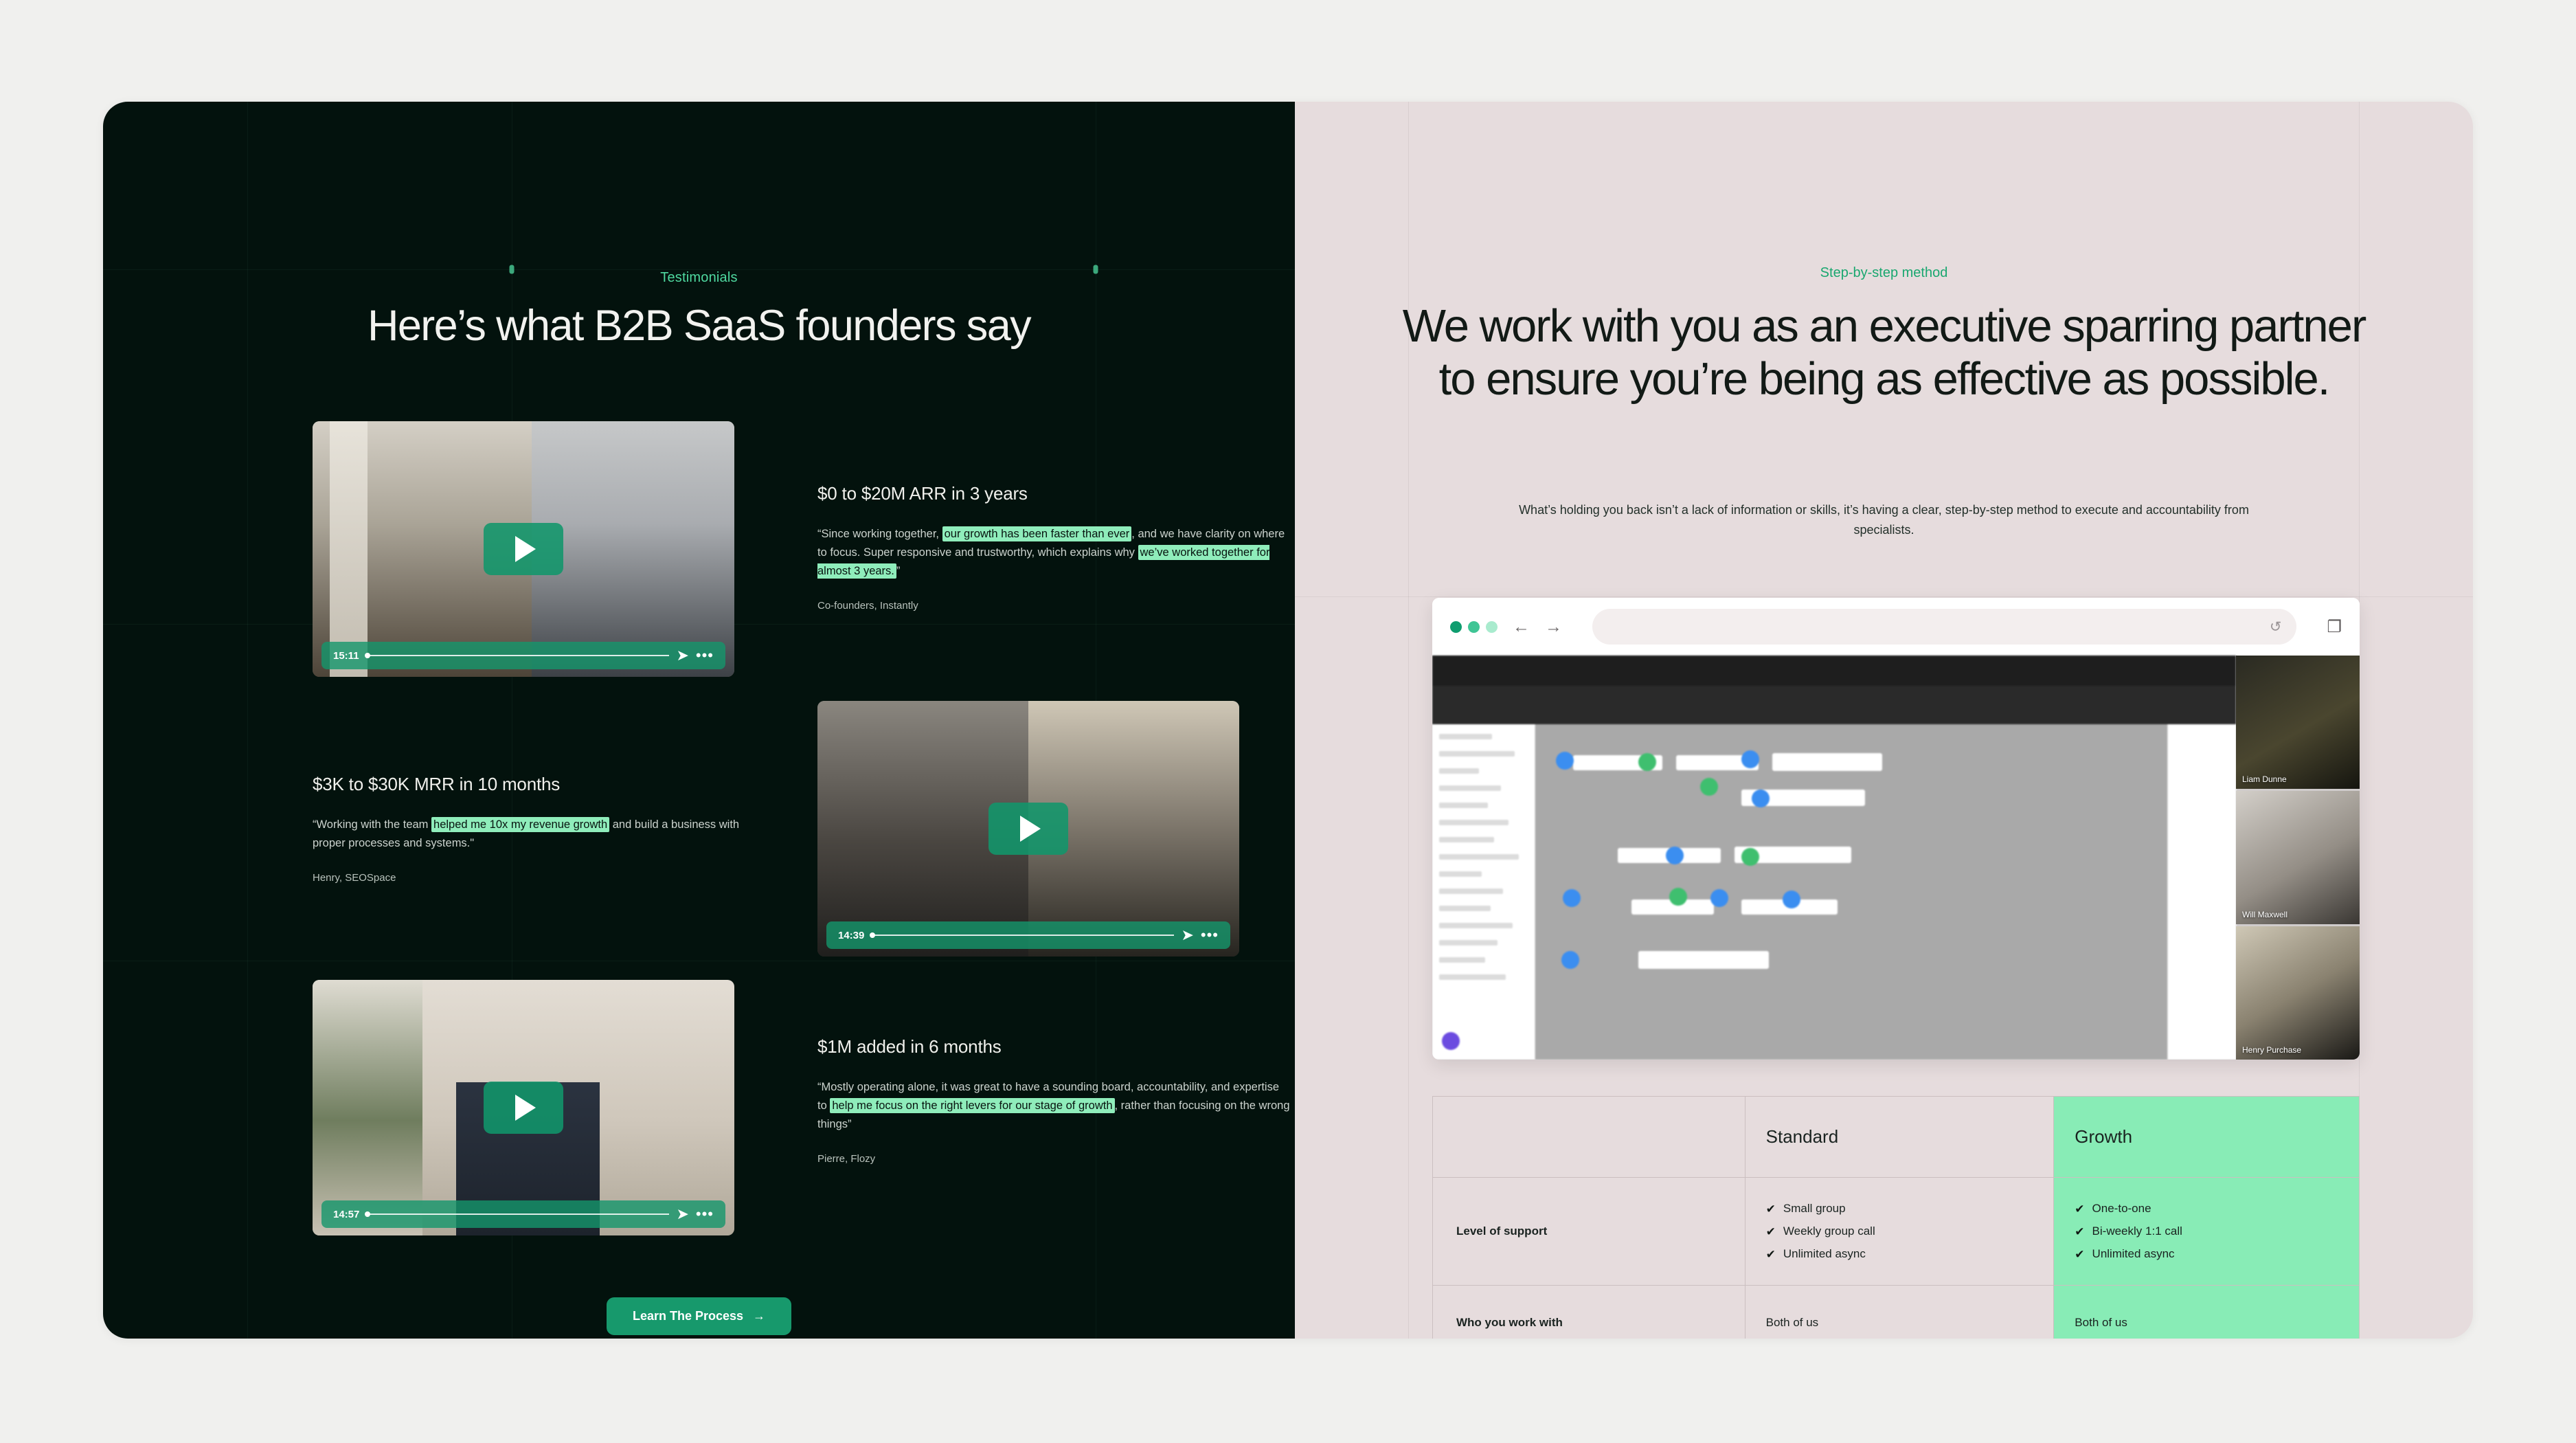  Describe the element at coordinates (2276, 627) in the screenshot. I see `reload-icon: ↺` at that location.